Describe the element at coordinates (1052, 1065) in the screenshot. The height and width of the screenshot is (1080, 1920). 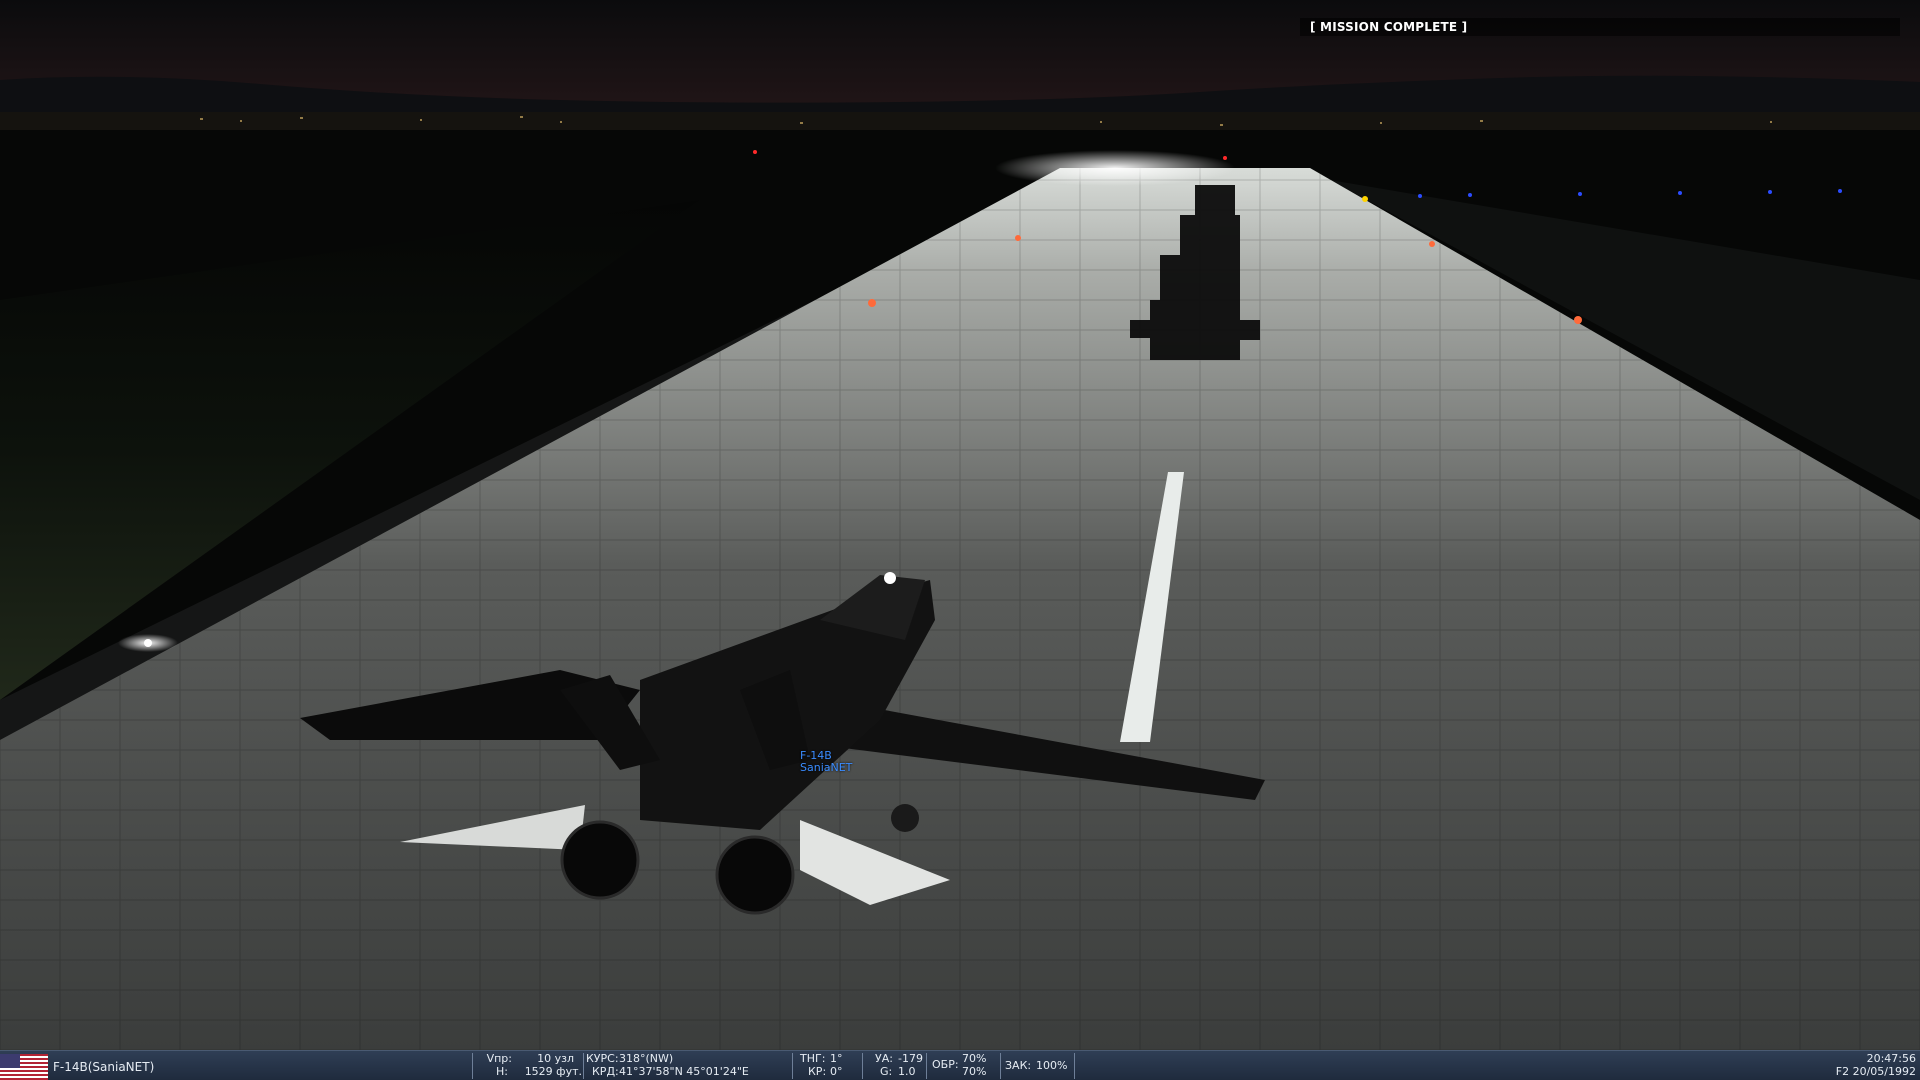
I see `zak-value: 100%` at that location.